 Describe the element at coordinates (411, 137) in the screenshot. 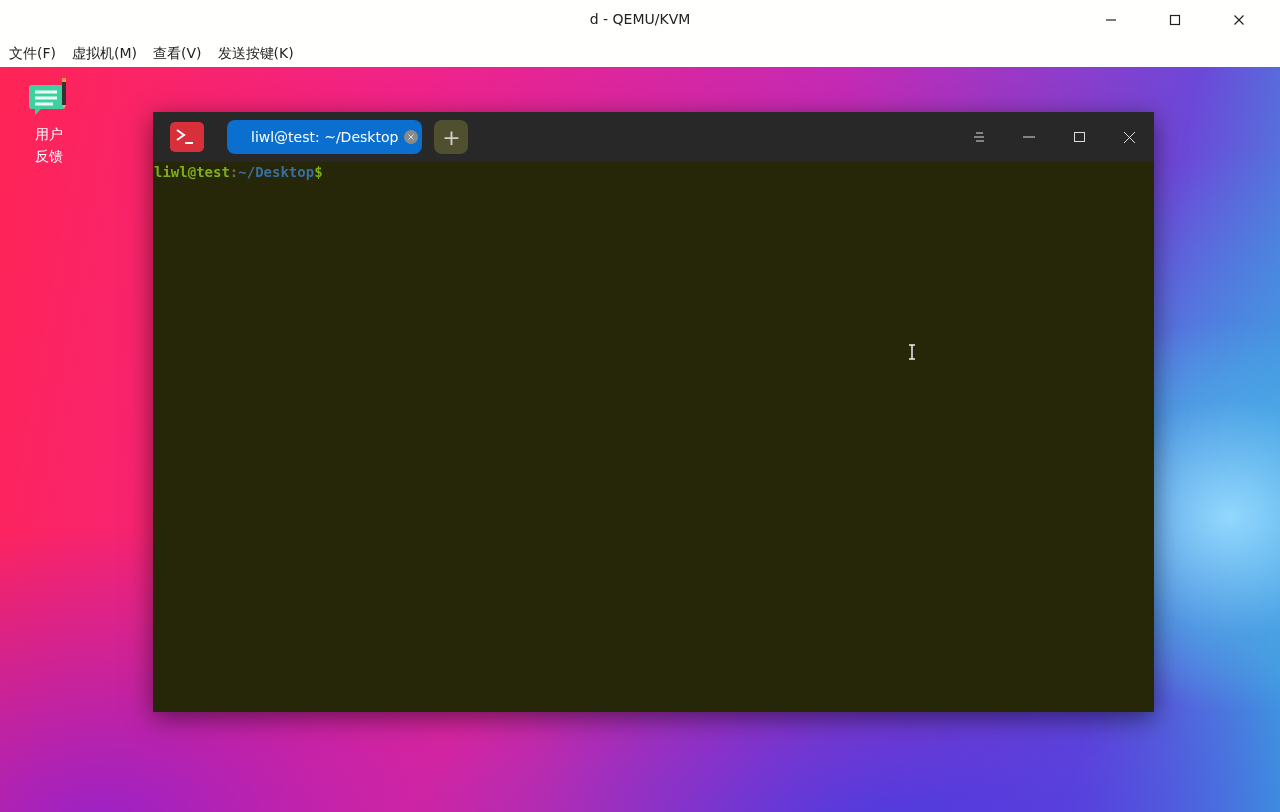

I see `close-tab-icon` at that location.